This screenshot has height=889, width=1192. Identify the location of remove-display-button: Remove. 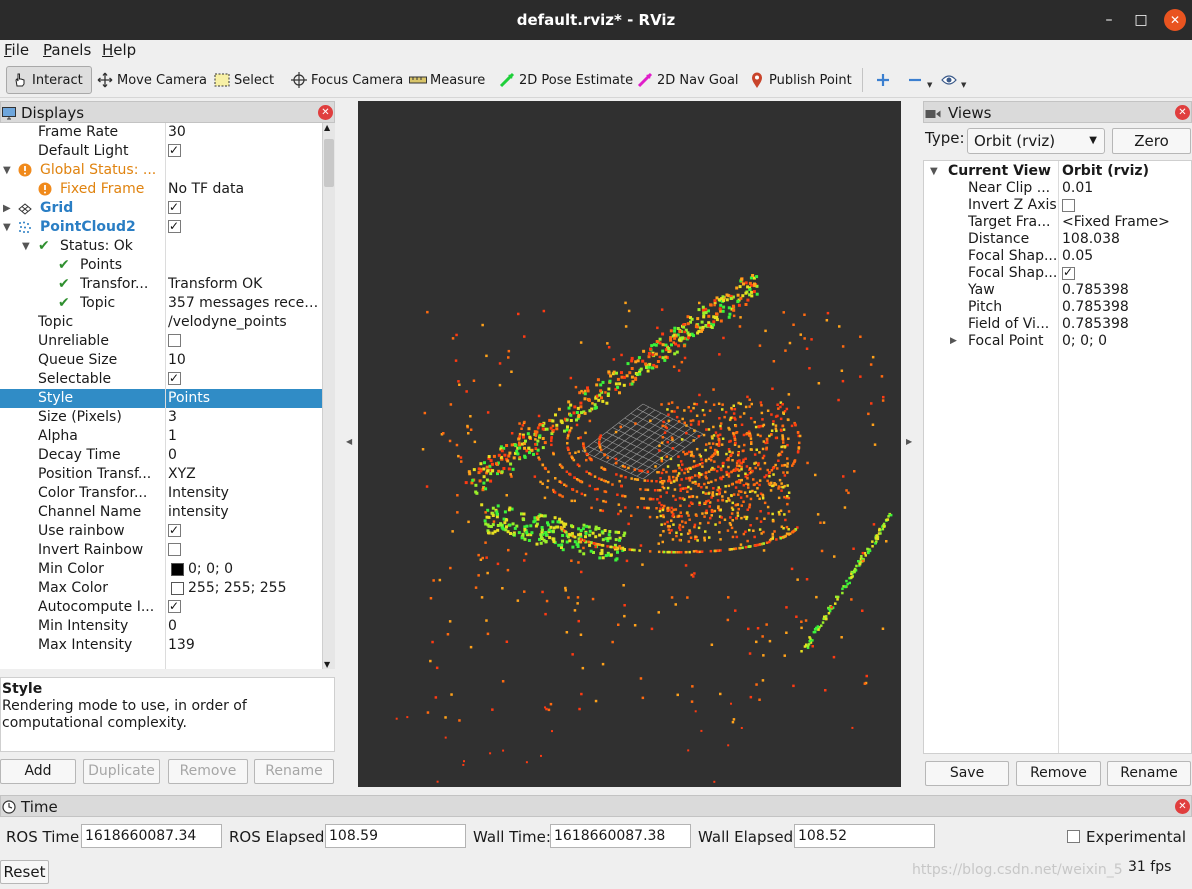
(208, 771).